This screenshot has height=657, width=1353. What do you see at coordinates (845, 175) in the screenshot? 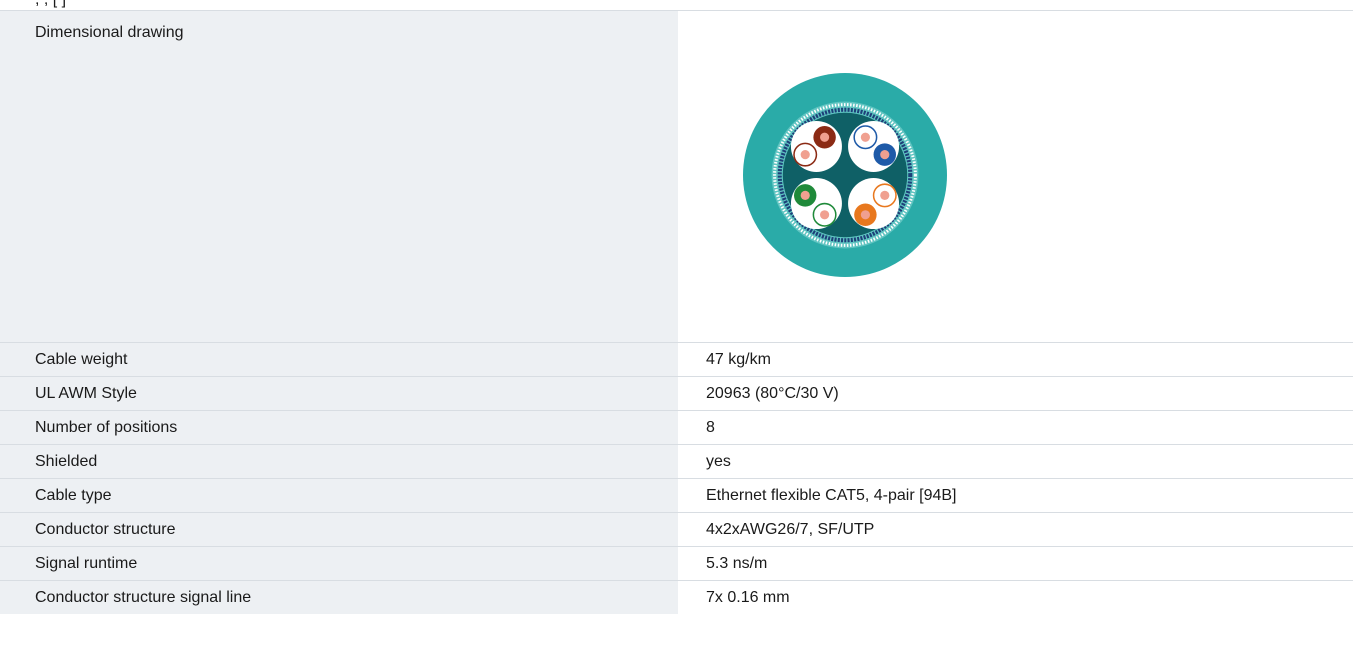
I see `cable-cross-section-icon` at bounding box center [845, 175].